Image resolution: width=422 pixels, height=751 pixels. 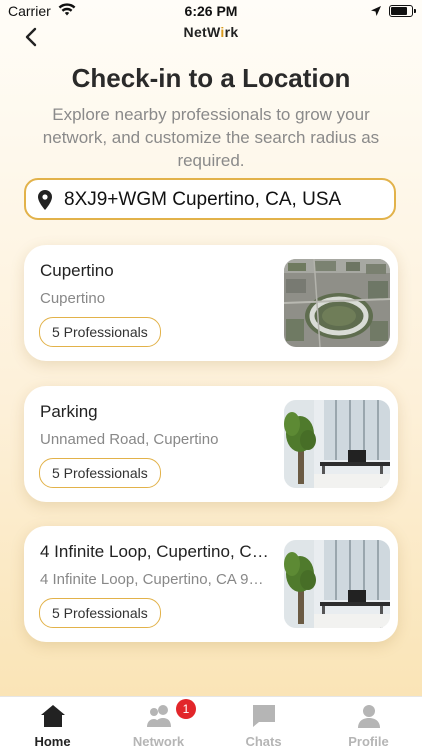 I want to click on person-icon, so click(x=369, y=716).